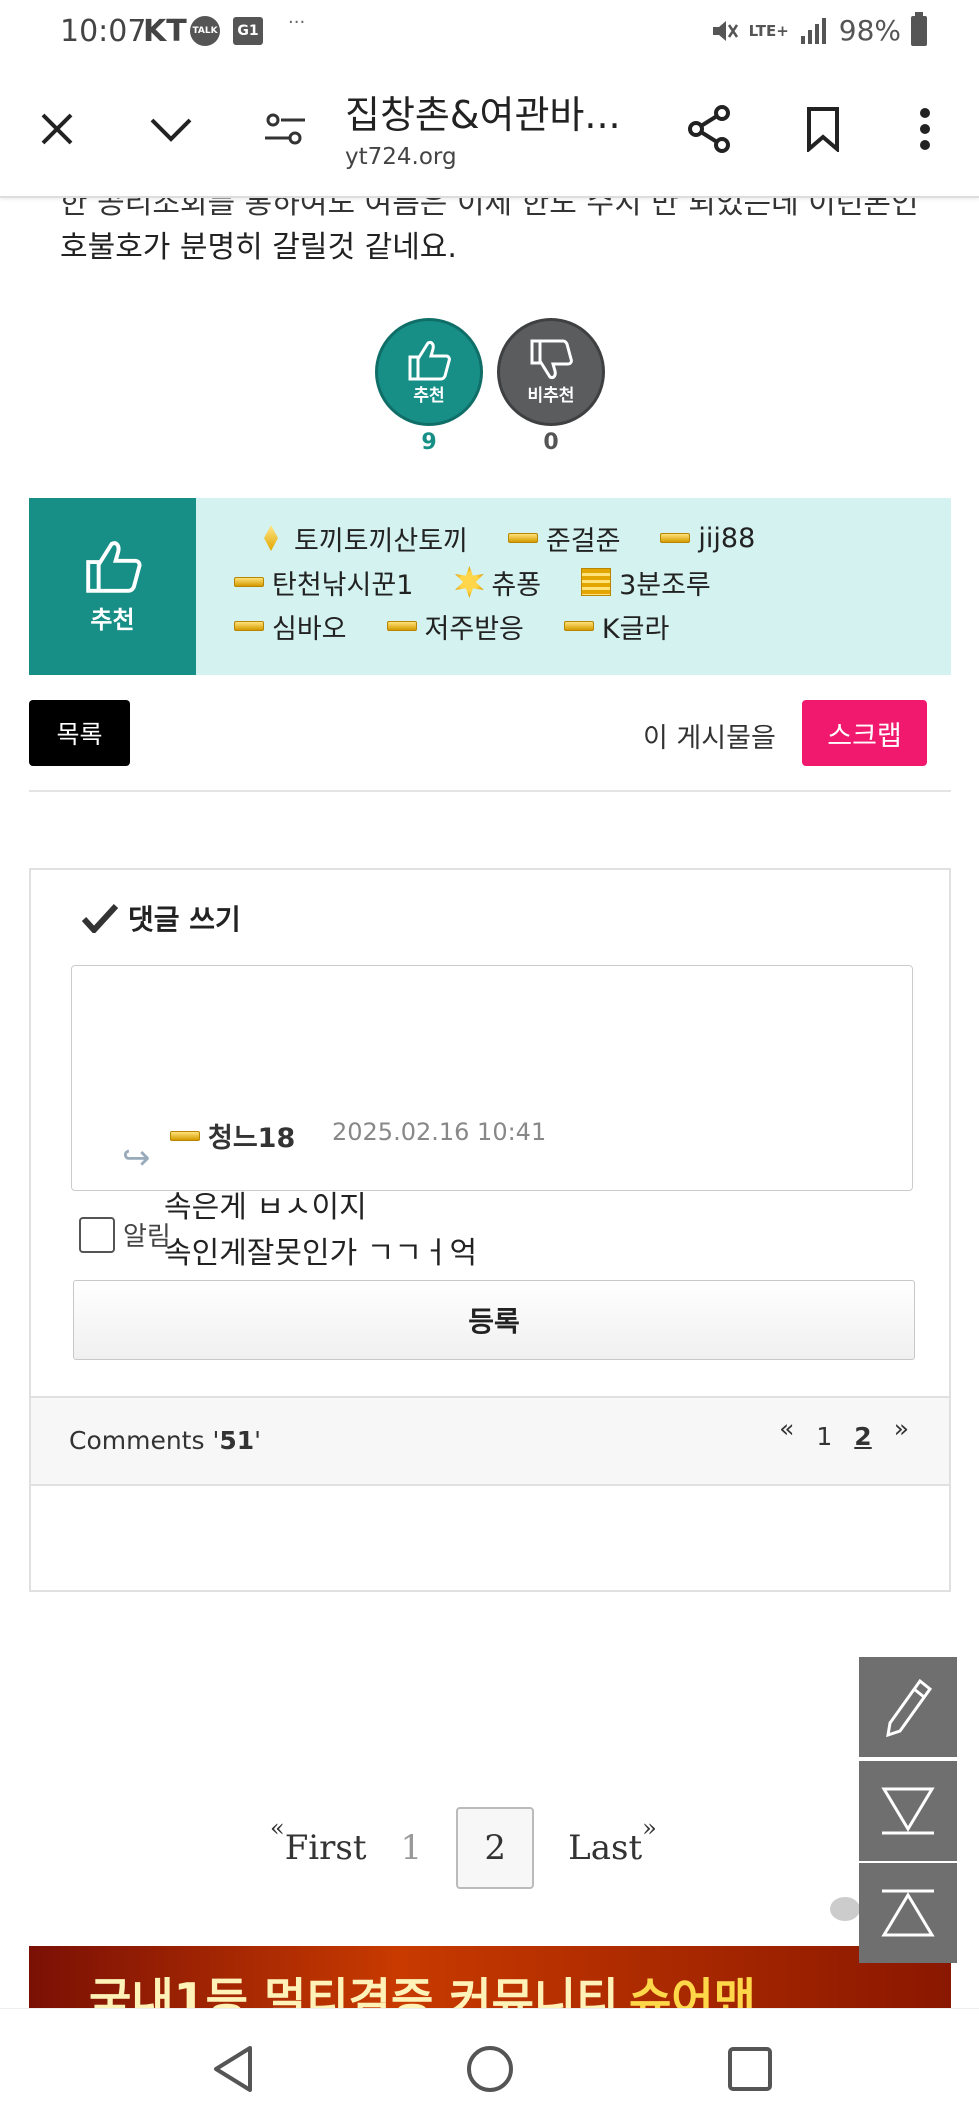 The width and height of the screenshot is (979, 2123). Describe the element at coordinates (845, 1909) in the screenshot. I see `speech-bubble-icon` at that location.